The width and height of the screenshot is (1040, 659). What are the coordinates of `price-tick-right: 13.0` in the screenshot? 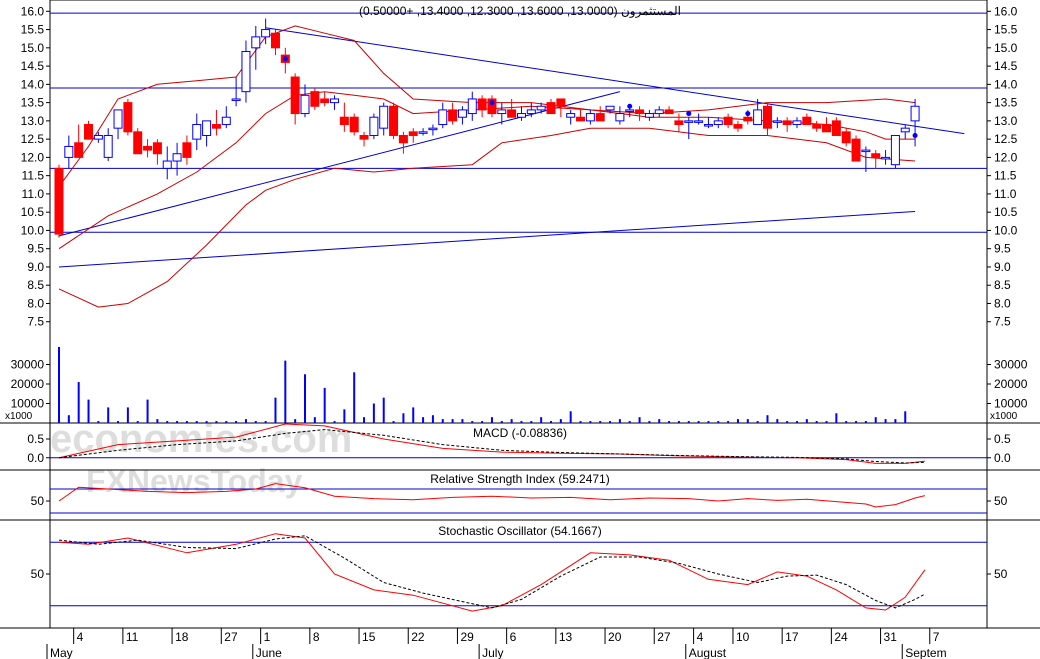 It's located at (1006, 121).